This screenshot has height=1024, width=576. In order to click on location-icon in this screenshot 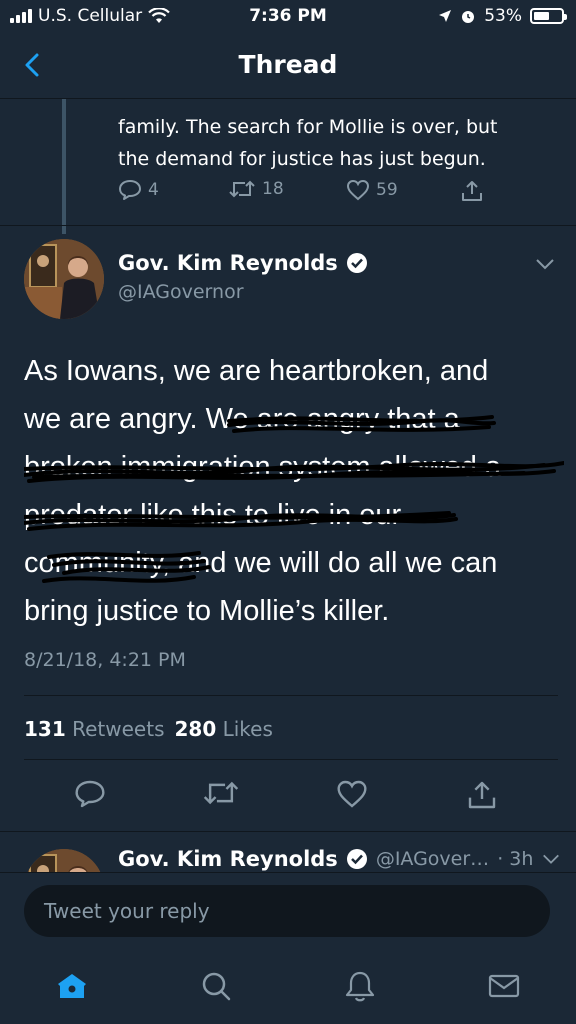, I will do `click(445, 16)`.